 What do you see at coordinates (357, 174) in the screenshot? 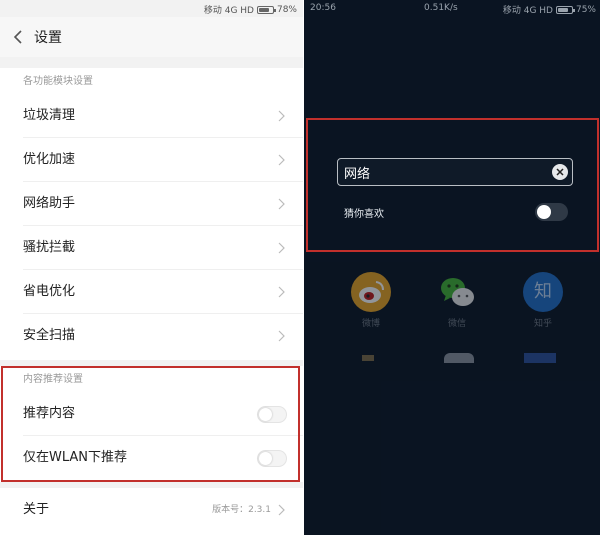
I see `search-value: 网络` at bounding box center [357, 174].